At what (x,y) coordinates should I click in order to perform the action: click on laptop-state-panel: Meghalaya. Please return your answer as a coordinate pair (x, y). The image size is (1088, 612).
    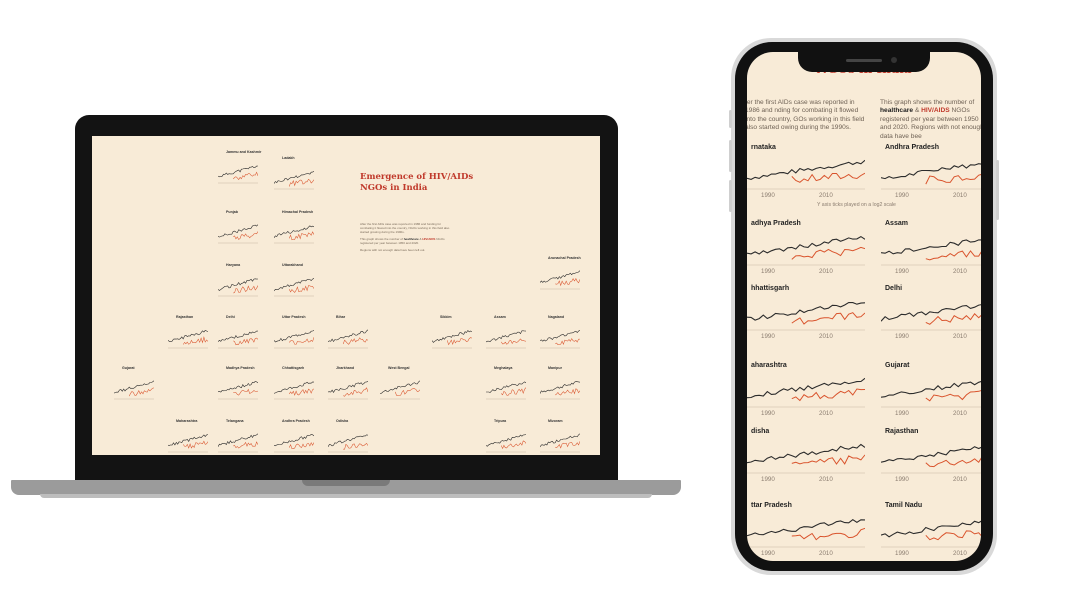
    Looking at the image, I should click on (508, 387).